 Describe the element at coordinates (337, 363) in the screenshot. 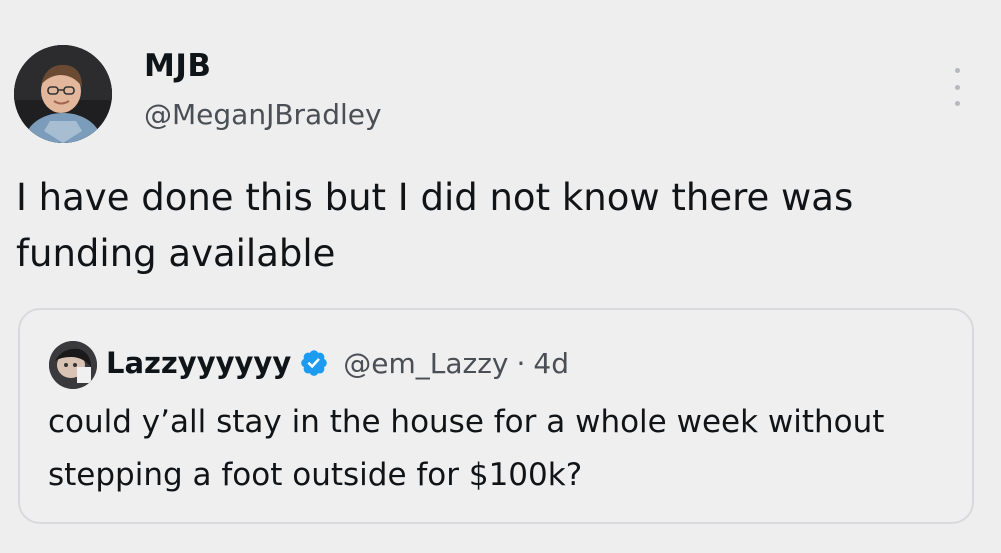

I see `quoted-tweet-header: Lazzyyyyyy @em_Lazzy · 4d` at that location.